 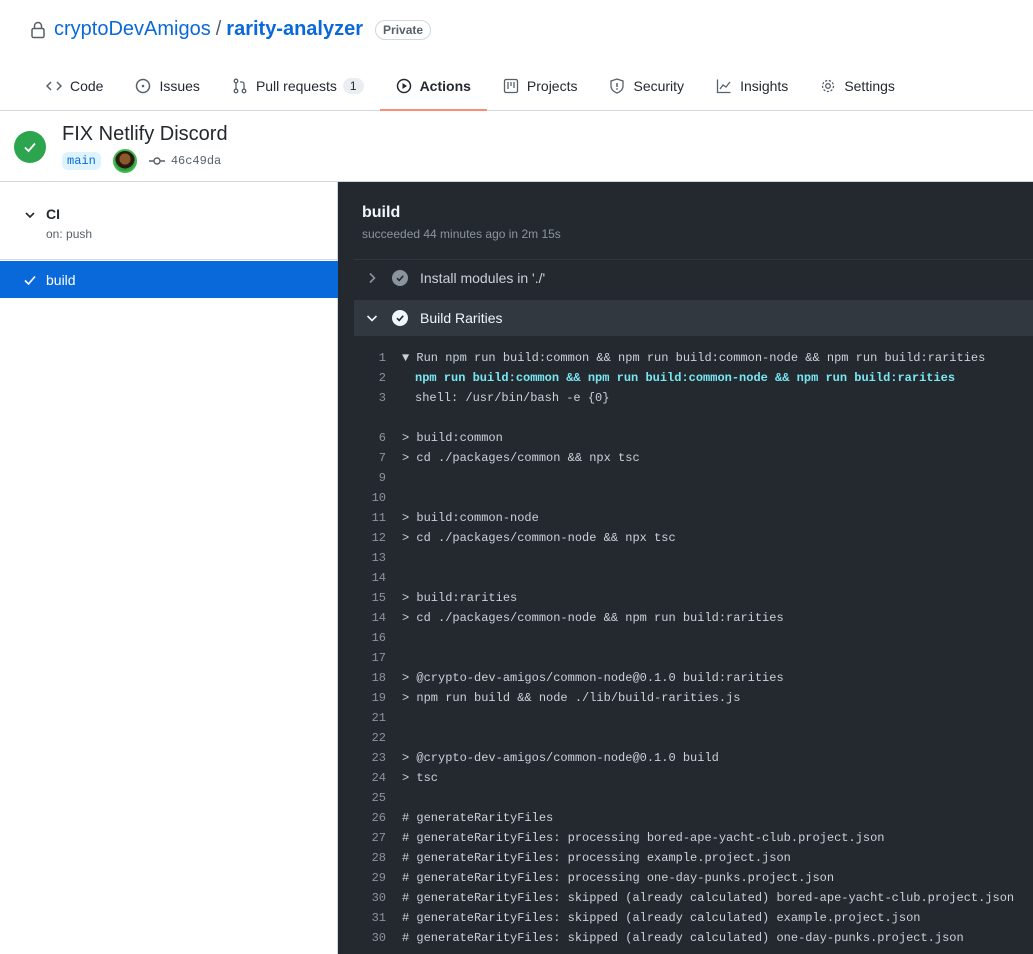 What do you see at coordinates (461, 234) in the screenshot?
I see `job-summary: succeeded 44 minutes ago in 2m 15s` at bounding box center [461, 234].